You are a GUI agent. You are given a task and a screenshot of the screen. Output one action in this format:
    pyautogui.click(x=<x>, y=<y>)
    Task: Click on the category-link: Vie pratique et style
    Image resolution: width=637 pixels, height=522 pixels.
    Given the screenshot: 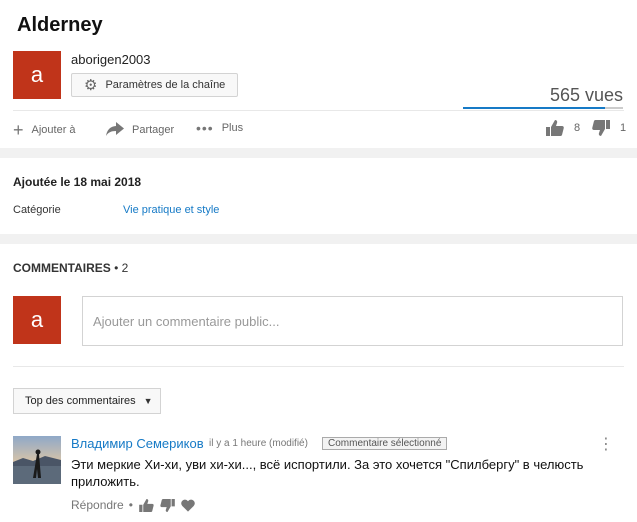 What is the action you would take?
    pyautogui.click(x=171, y=210)
    